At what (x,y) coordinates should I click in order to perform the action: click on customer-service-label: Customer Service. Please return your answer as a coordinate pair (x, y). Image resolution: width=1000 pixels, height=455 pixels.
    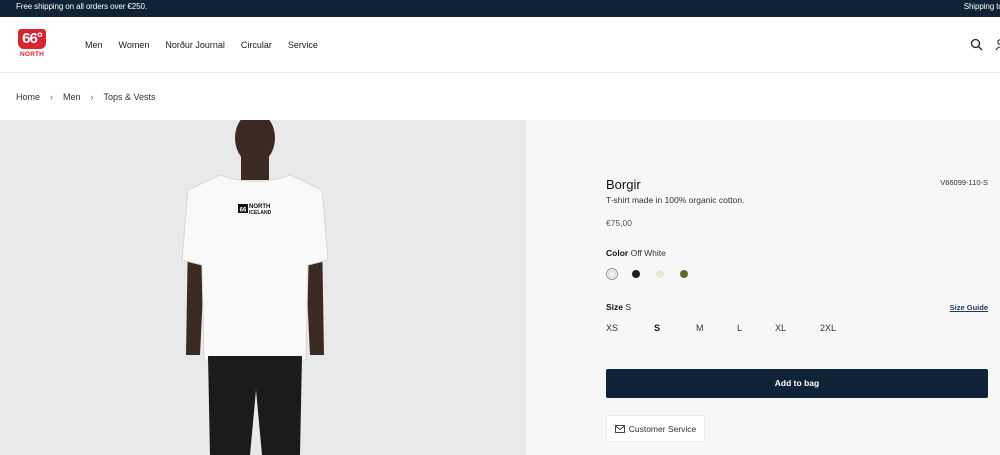
    Looking at the image, I should click on (662, 428).